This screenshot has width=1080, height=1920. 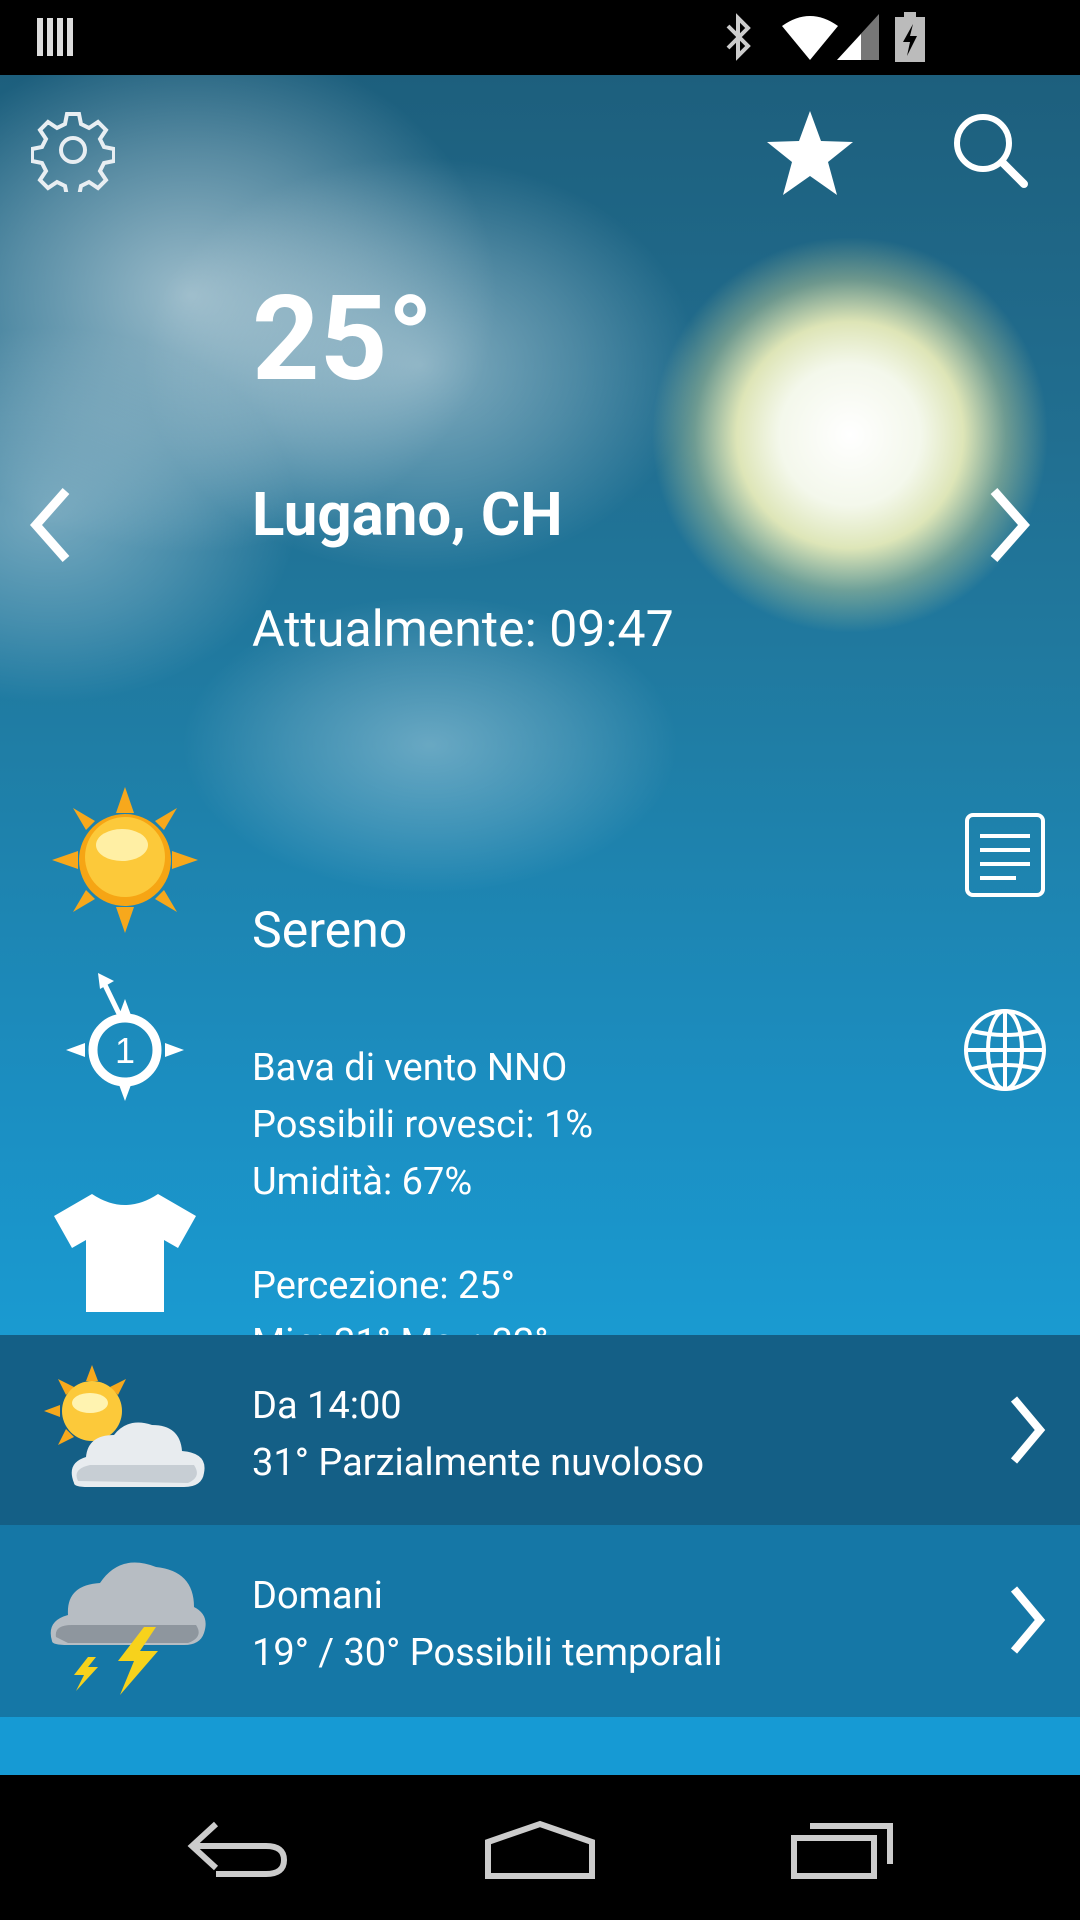 I want to click on home-icon, so click(x=540, y=1850).